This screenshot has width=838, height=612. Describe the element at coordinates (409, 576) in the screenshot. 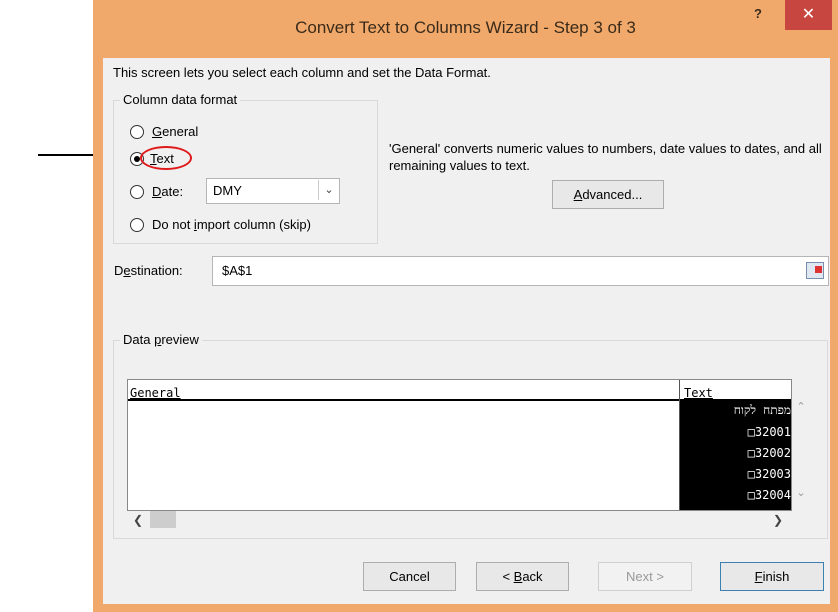

I see `cancel-button: Cancel` at that location.